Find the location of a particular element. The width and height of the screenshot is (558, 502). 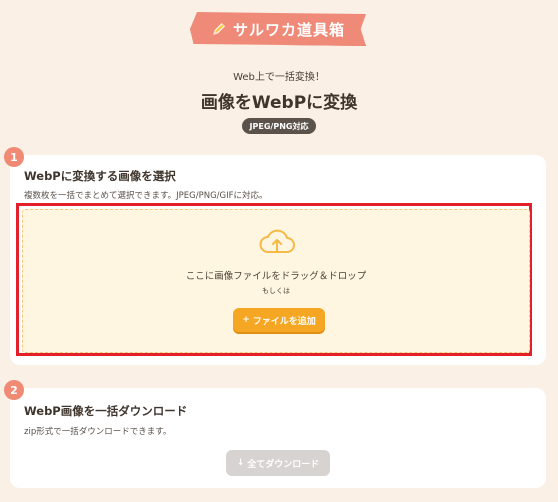

site-logo: サルワカ道具箱 is located at coordinates (278, 29).